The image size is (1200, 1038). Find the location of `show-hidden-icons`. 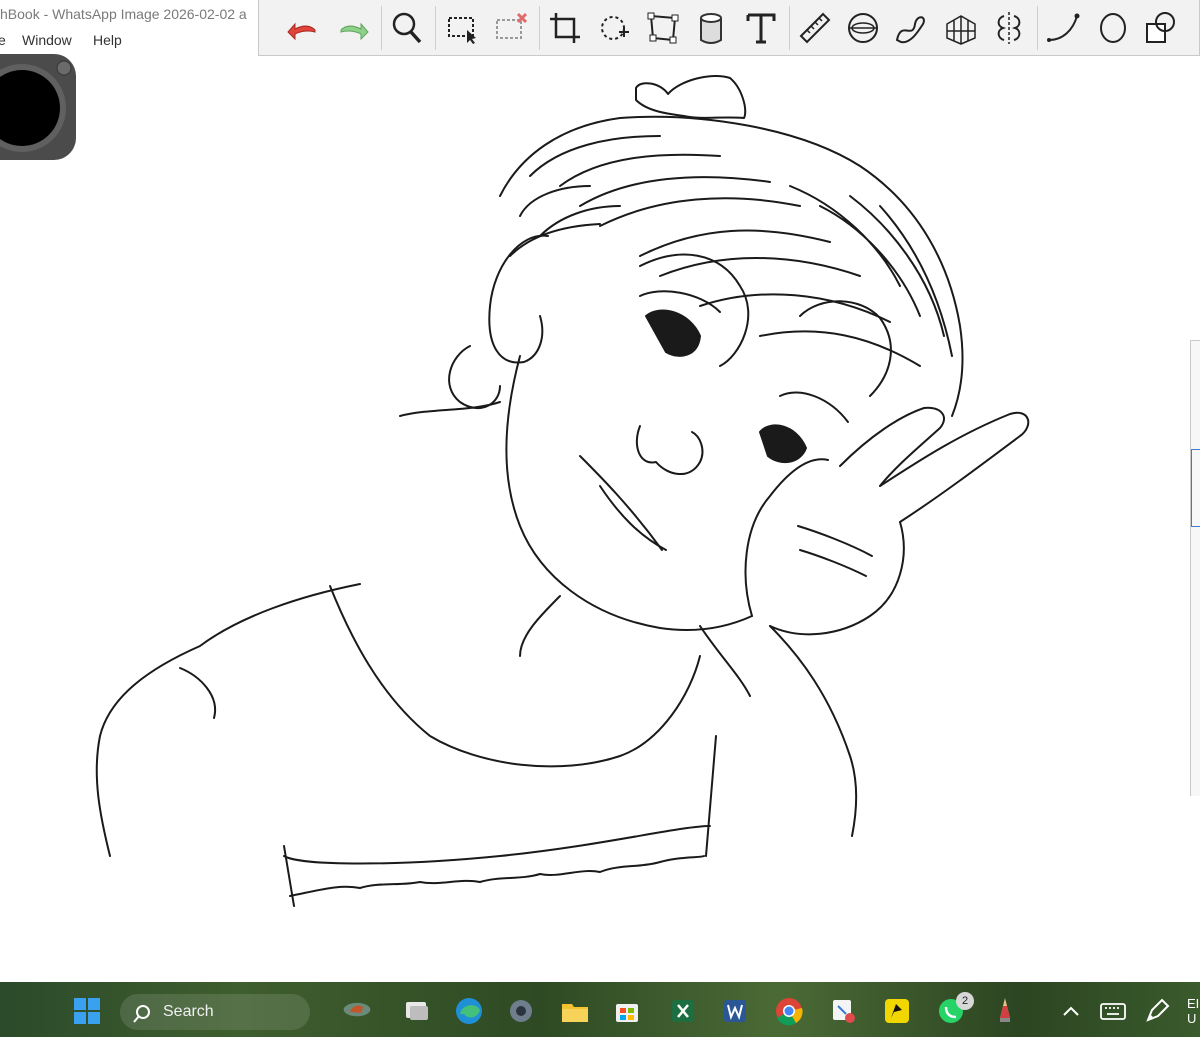

show-hidden-icons is located at coordinates (1071, 1011).